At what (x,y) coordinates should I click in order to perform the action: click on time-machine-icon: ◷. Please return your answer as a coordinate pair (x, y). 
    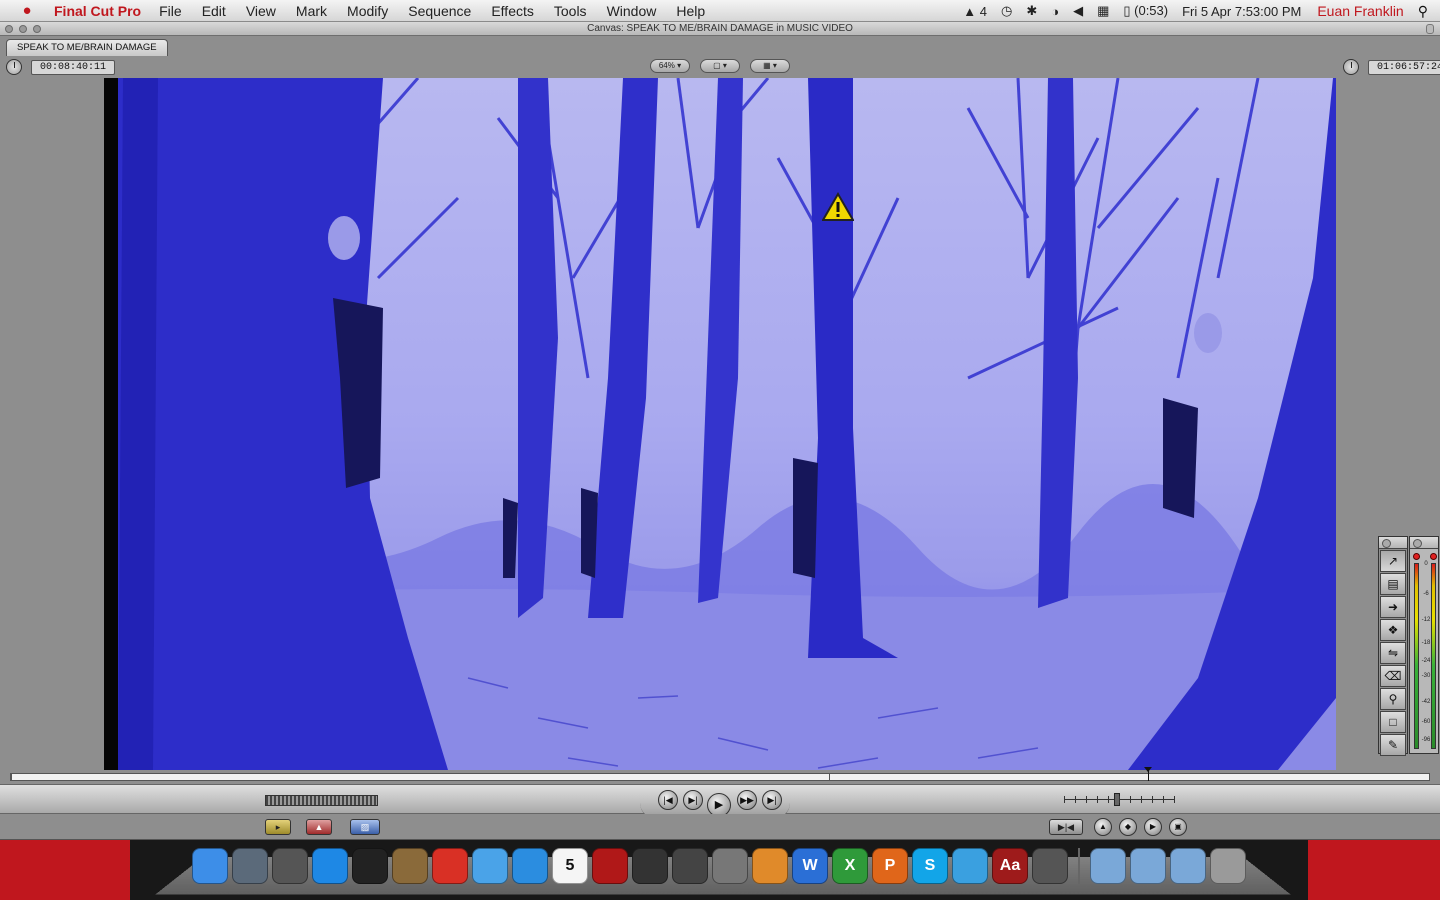
    Looking at the image, I should click on (1006, 11).